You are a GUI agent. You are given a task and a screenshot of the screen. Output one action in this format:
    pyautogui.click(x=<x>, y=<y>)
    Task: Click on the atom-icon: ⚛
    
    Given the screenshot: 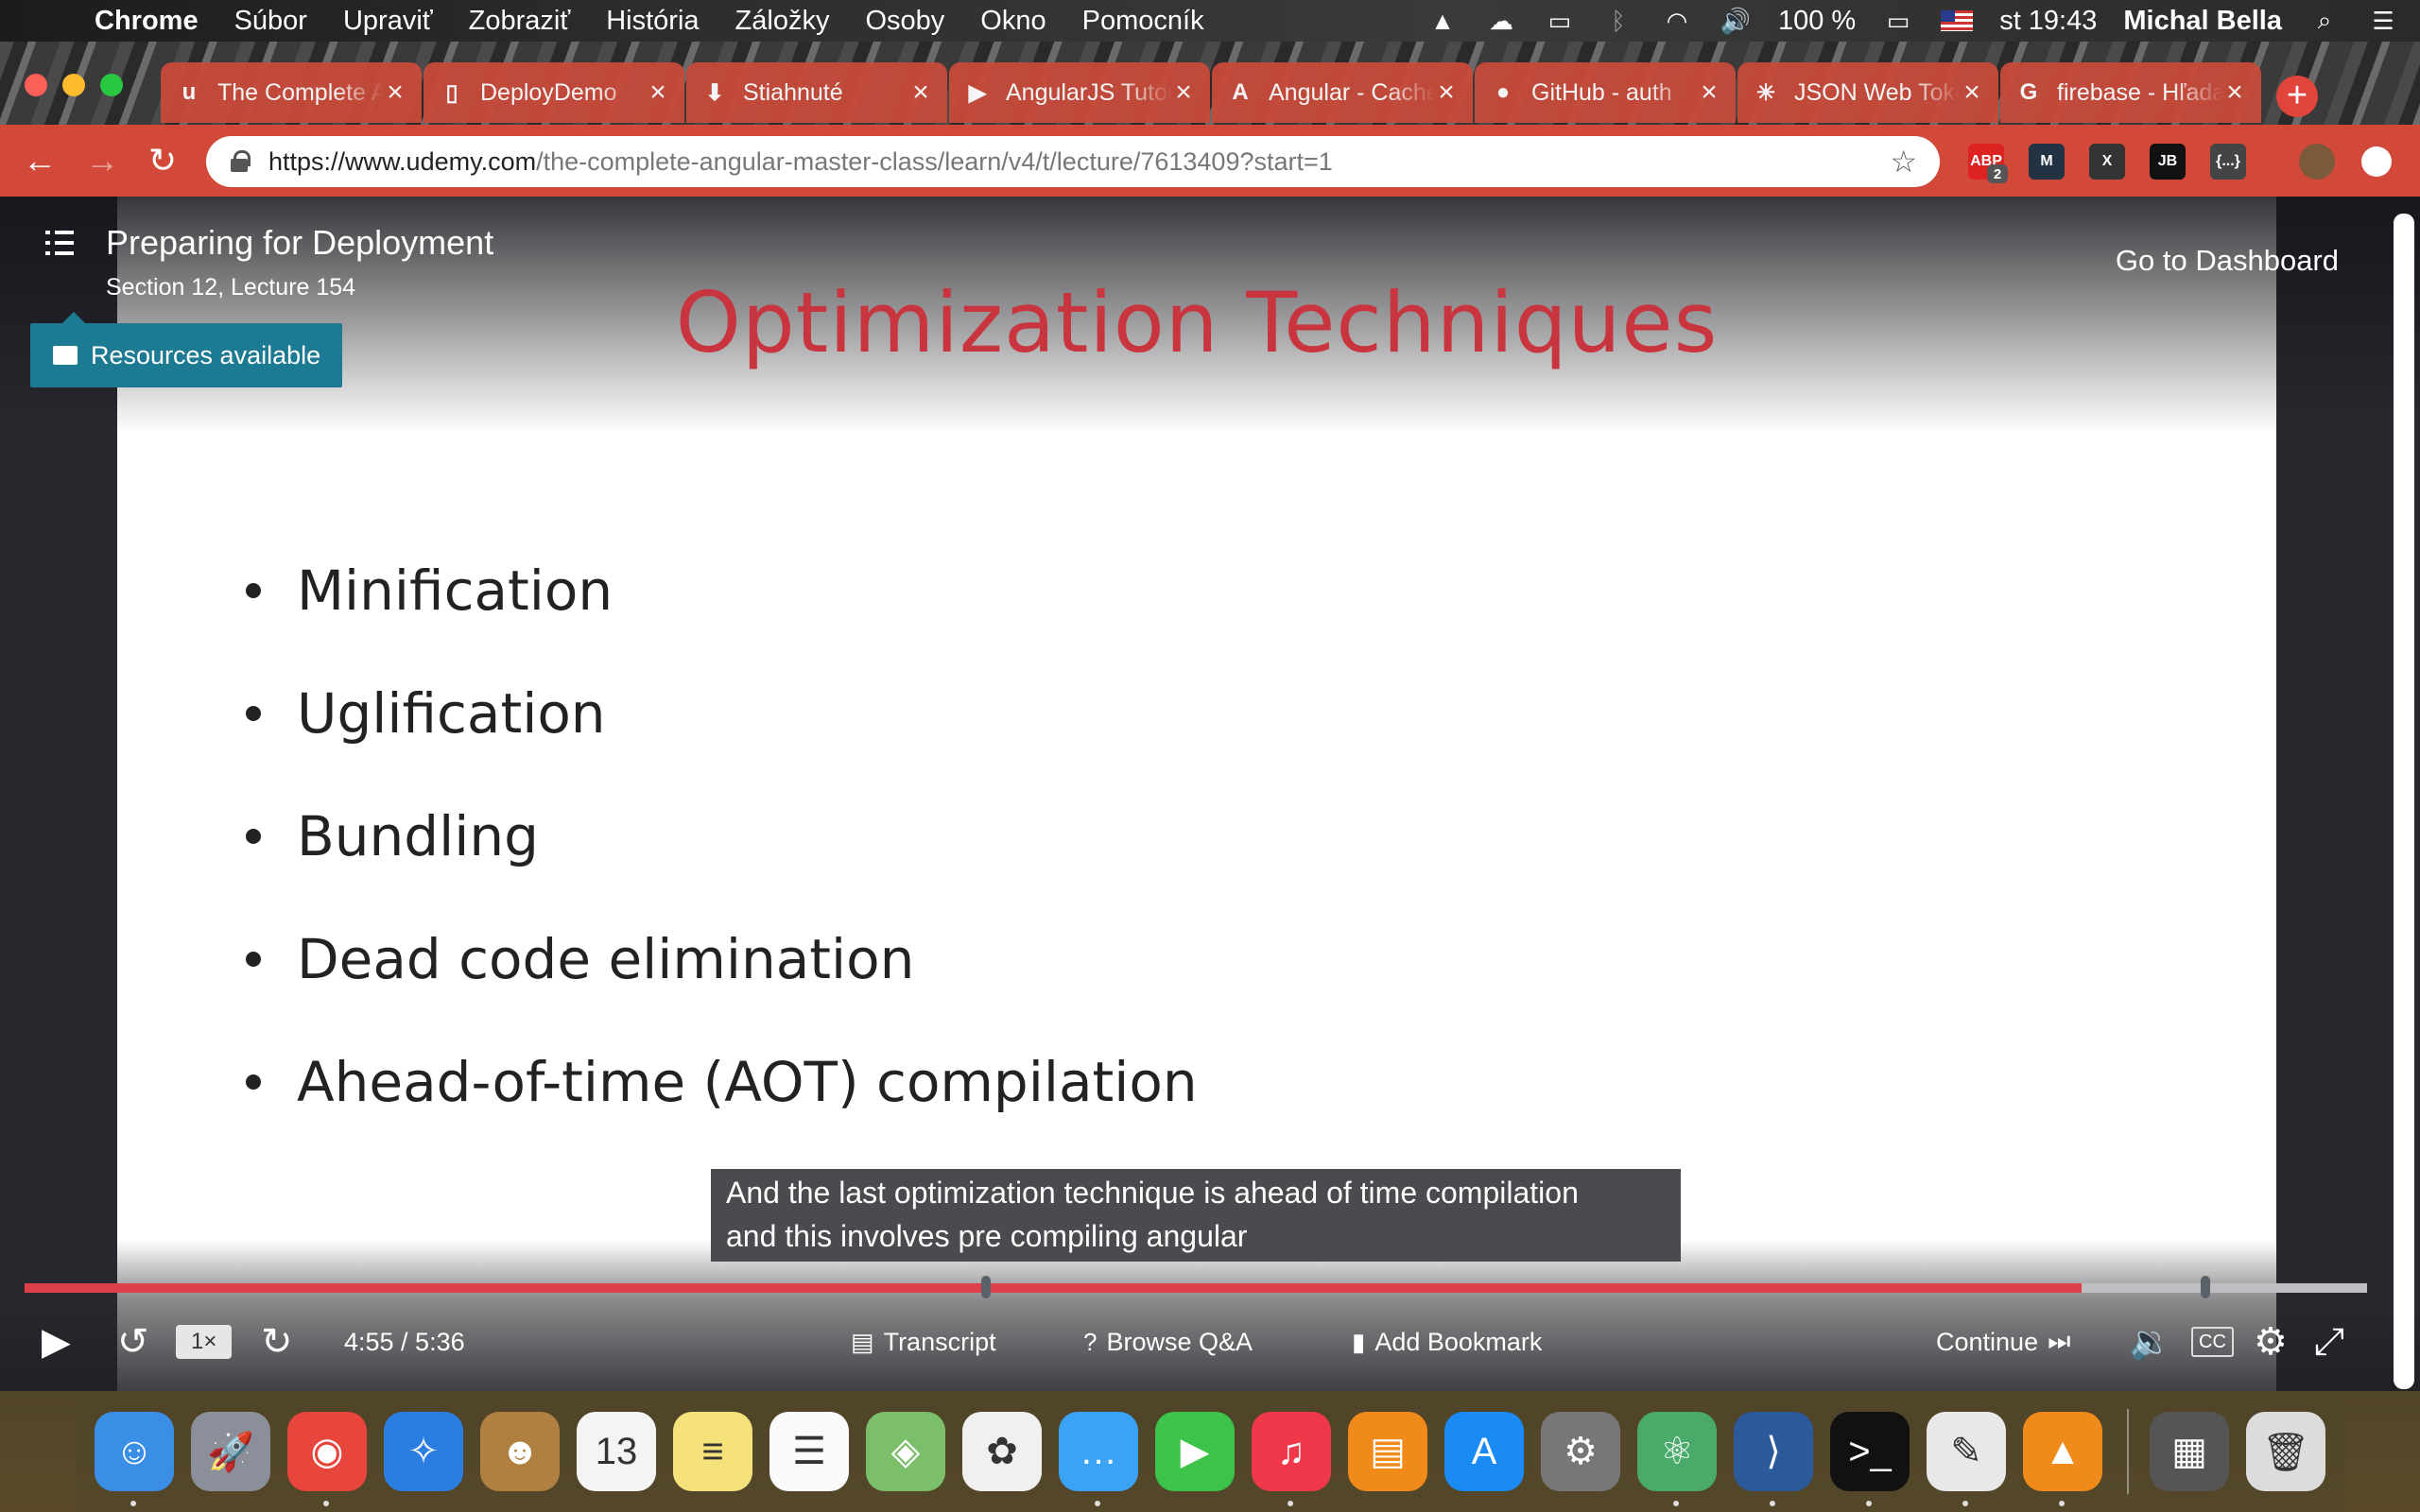 What is the action you would take?
    pyautogui.click(x=1677, y=1459)
    